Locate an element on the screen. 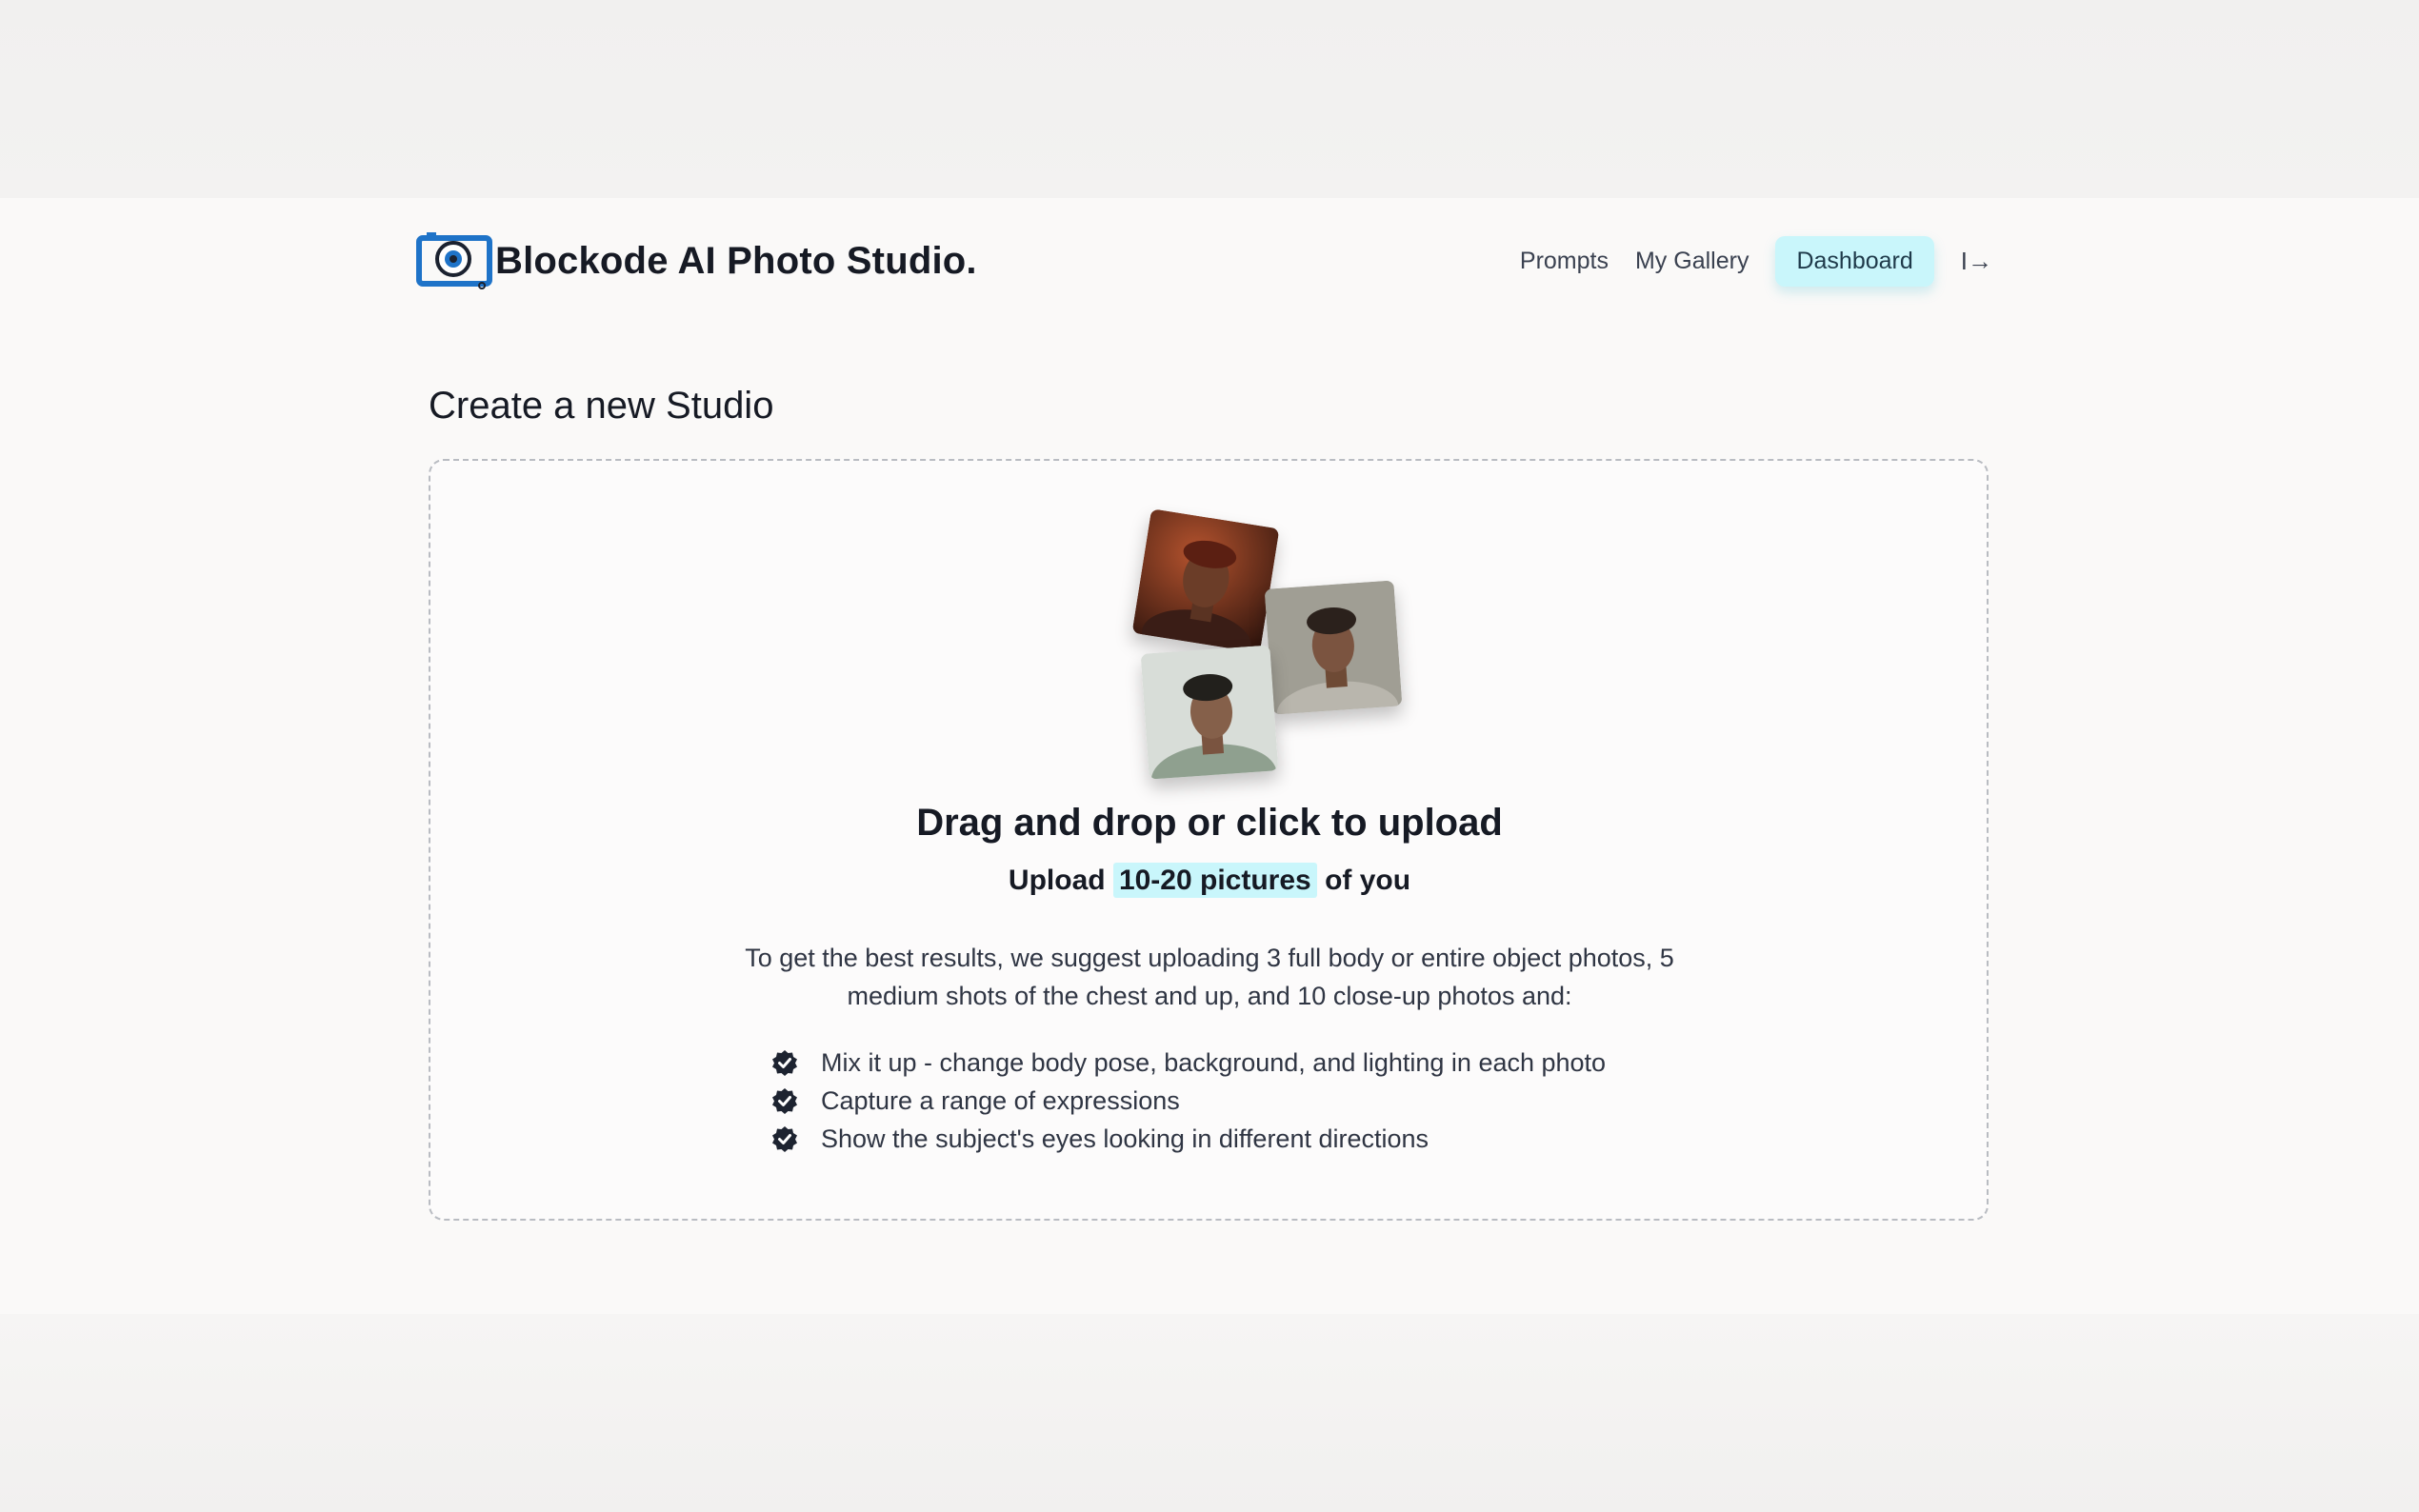 The image size is (2419, 1512). sample-photos is located at coordinates (1272, 646).